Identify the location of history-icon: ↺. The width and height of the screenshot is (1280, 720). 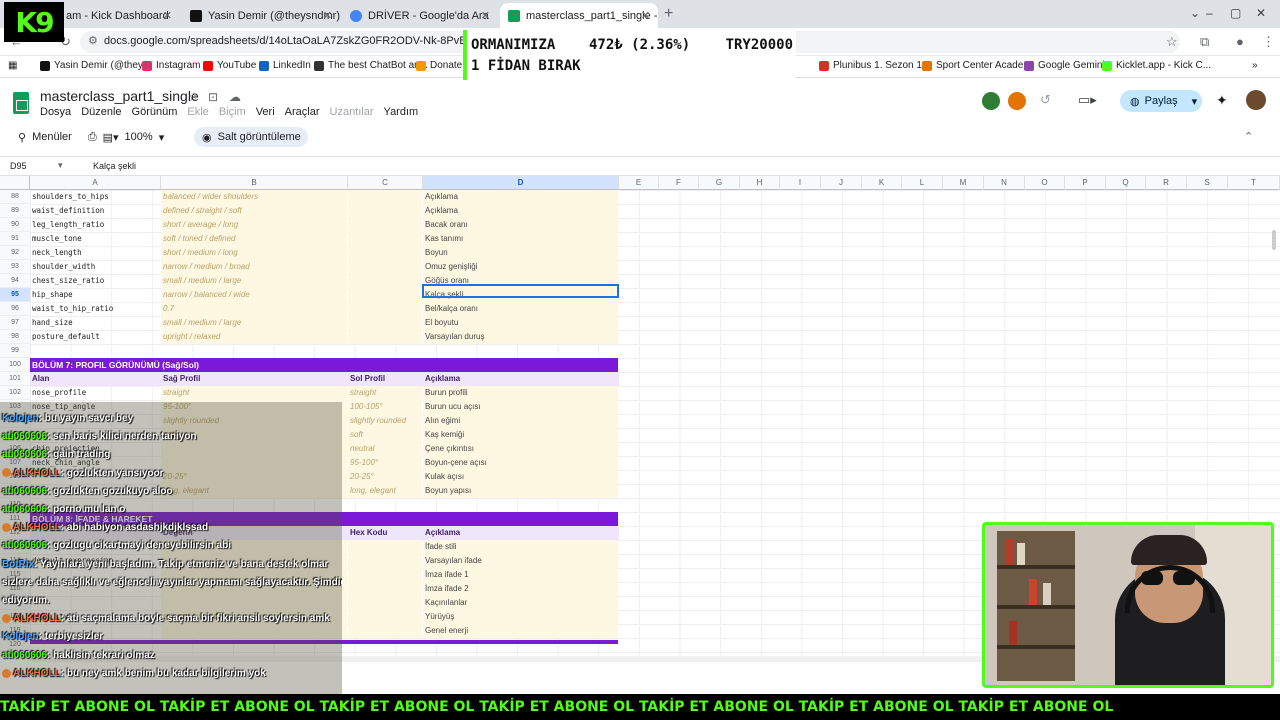
(1045, 100).